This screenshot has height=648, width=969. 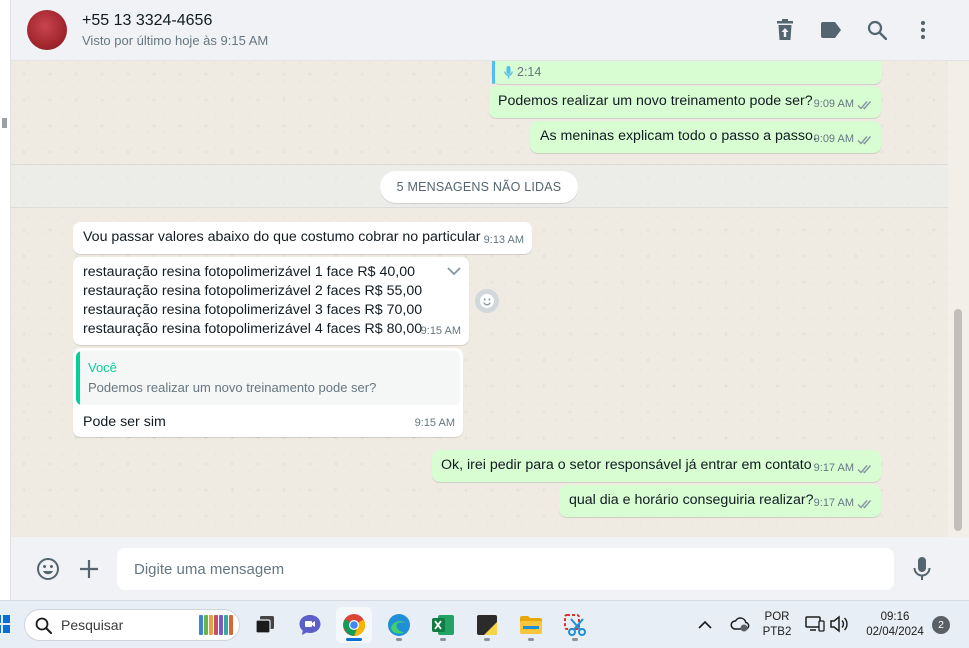 What do you see at coordinates (508, 72) in the screenshot?
I see `mic-small-icon` at bounding box center [508, 72].